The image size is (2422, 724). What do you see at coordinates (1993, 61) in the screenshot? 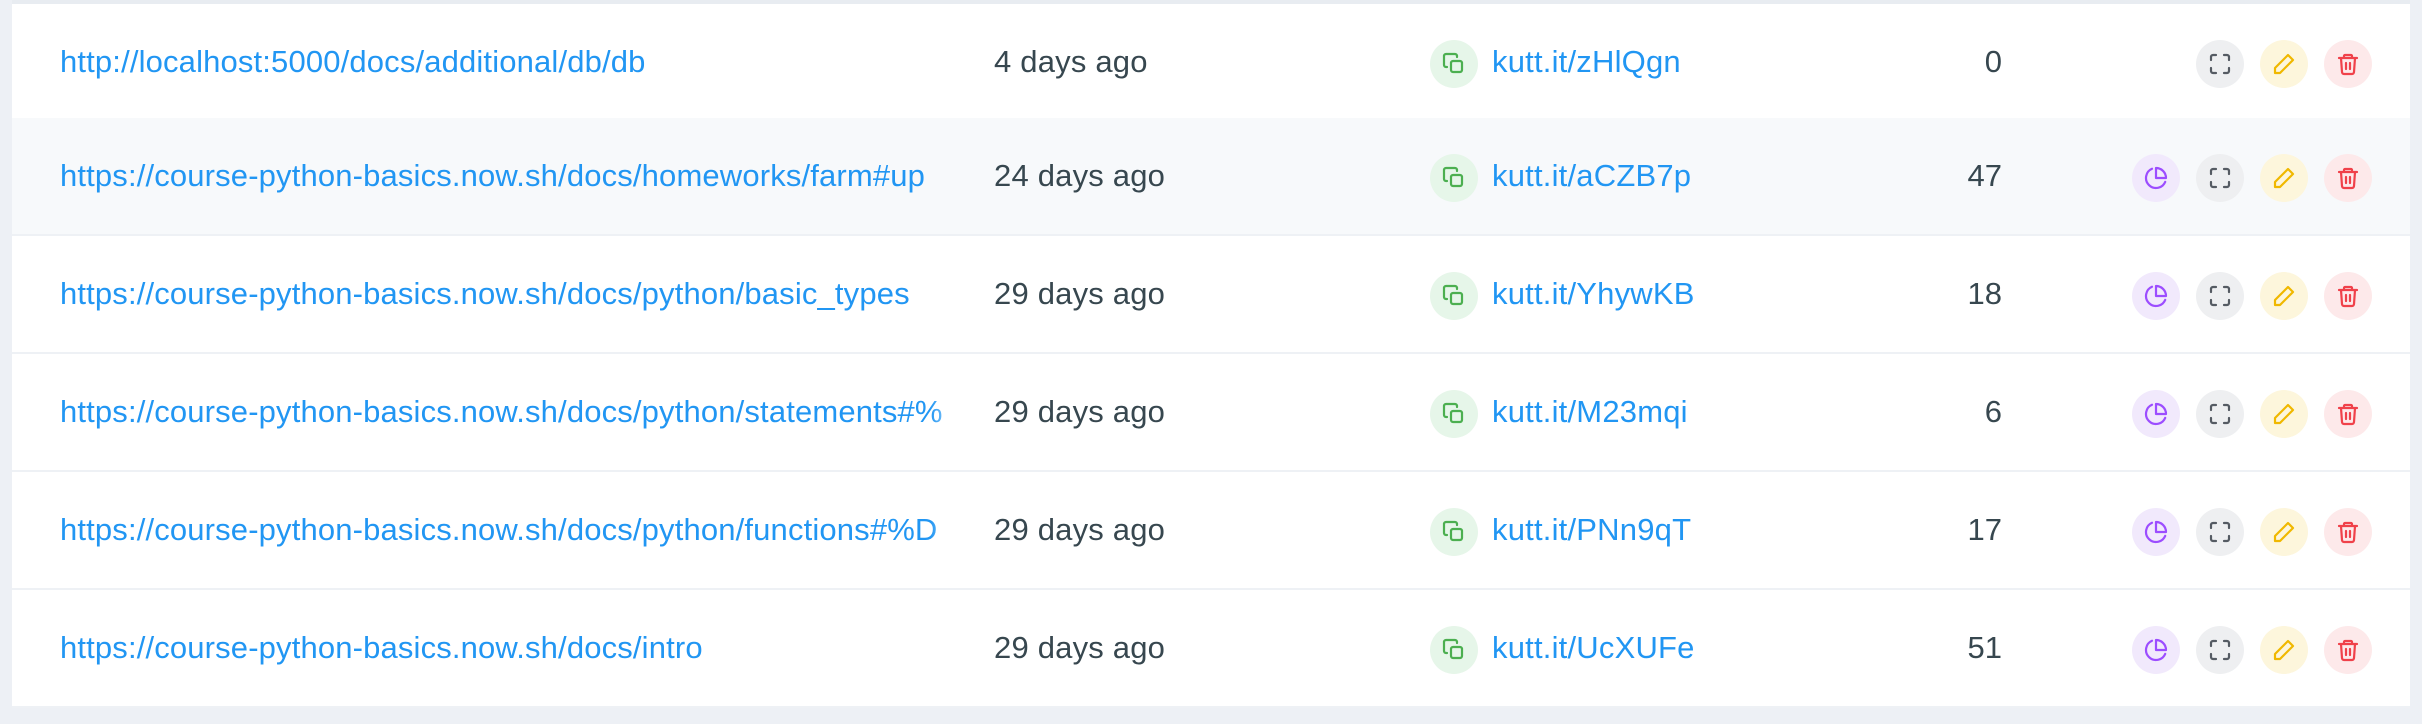
I see `views-count: 0` at bounding box center [1993, 61].